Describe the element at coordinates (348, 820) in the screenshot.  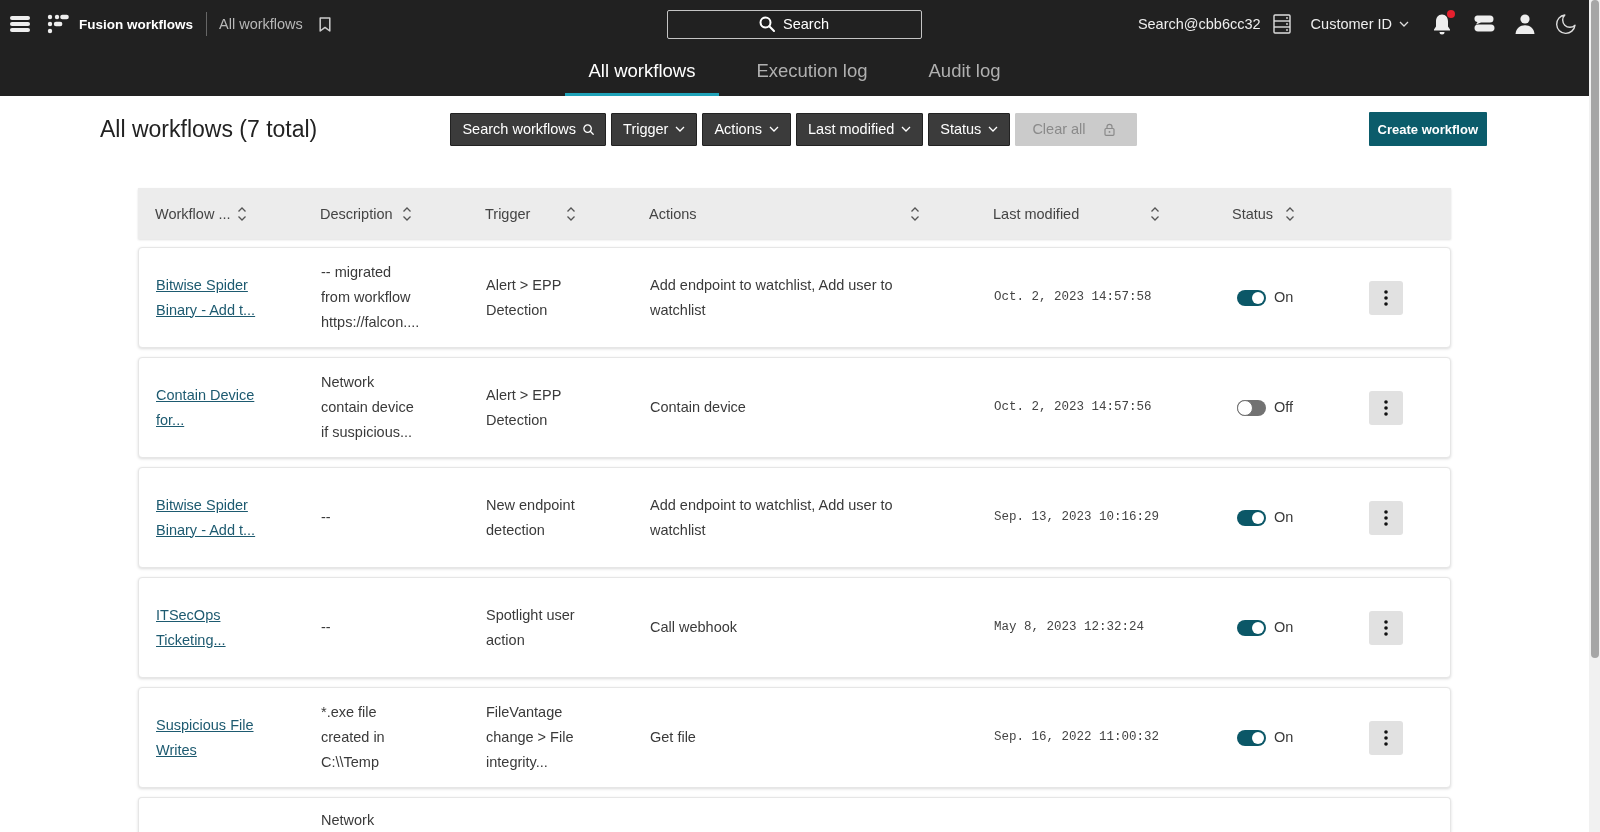
I see `workflow-description: Network` at that location.